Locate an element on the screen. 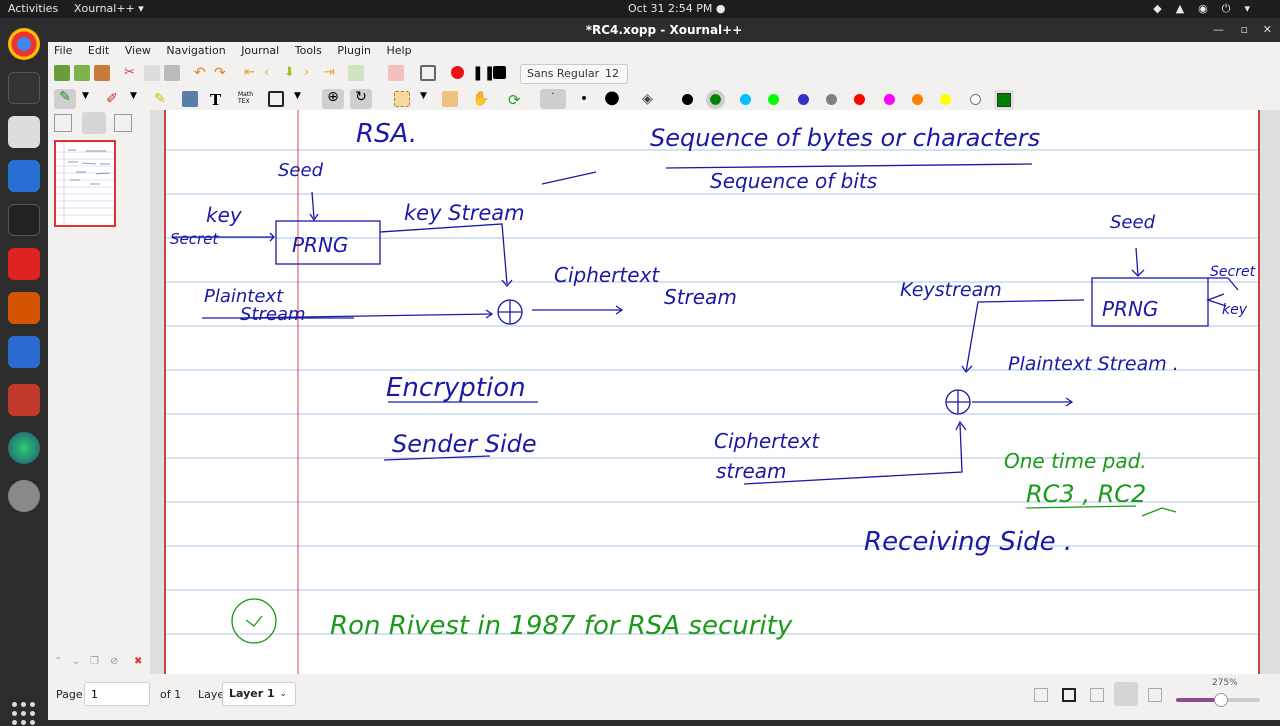 This screenshot has height=726, width=1280. hand-icon: ✋ is located at coordinates (480, 99).